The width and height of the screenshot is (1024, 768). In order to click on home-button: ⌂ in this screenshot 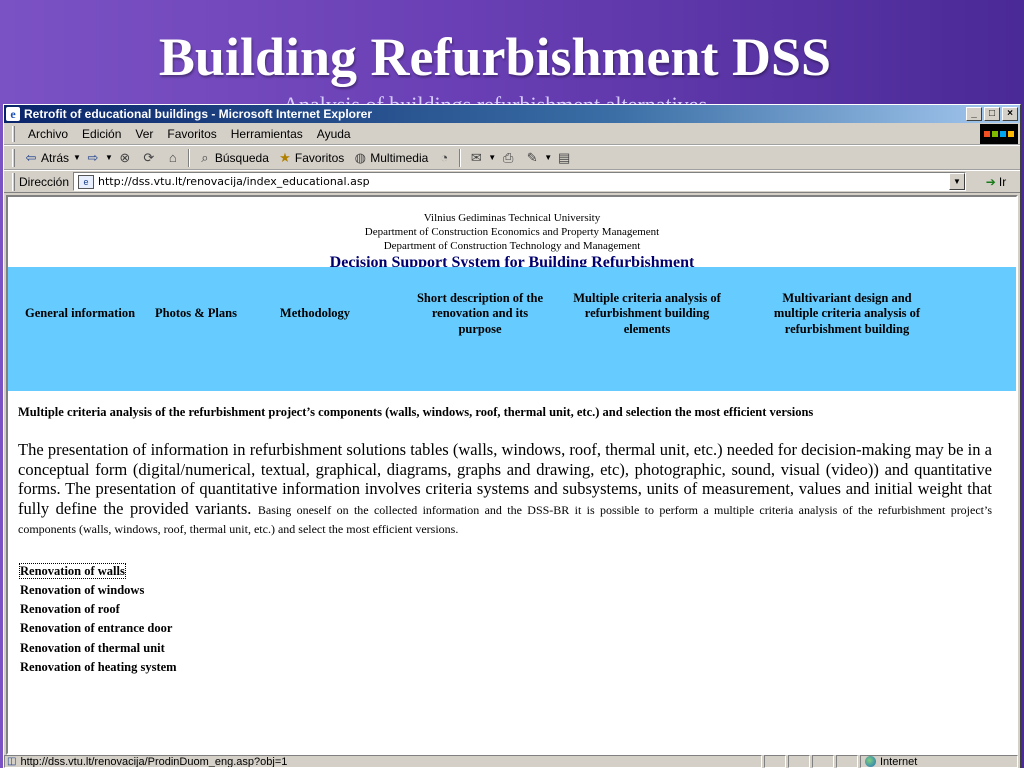, I will do `click(173, 158)`.